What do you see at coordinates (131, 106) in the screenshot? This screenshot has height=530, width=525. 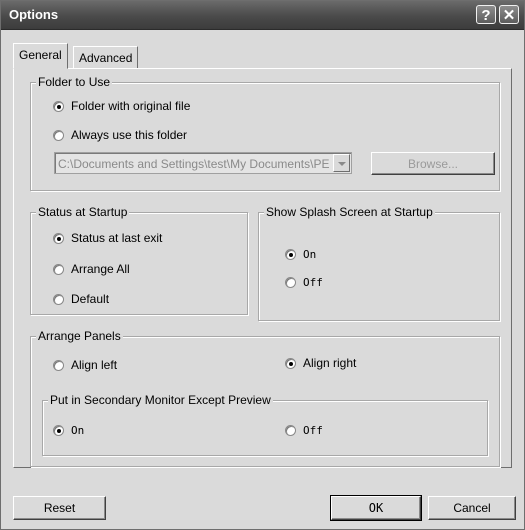 I see `radio-label: Folder with original file` at bounding box center [131, 106].